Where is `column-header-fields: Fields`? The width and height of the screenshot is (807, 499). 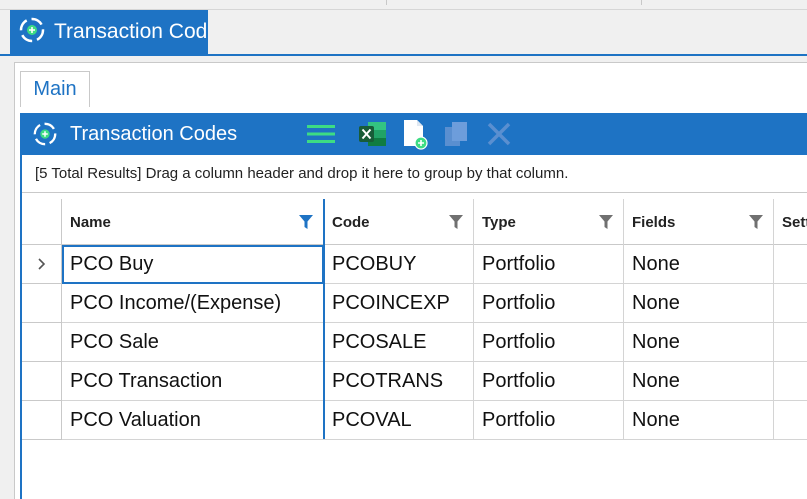 column-header-fields: Fields is located at coordinates (699, 222).